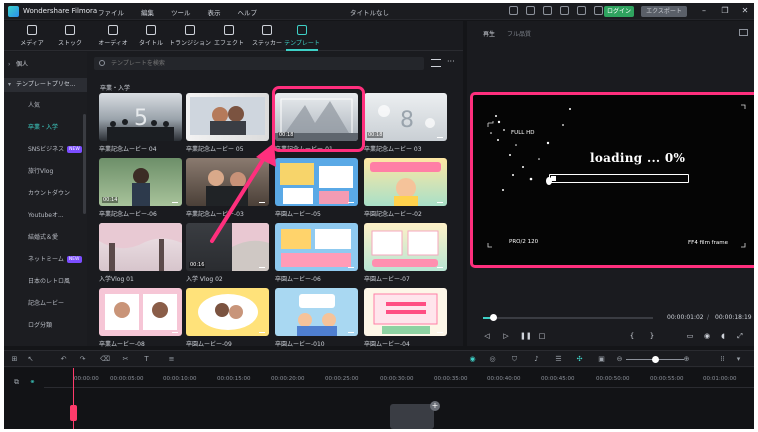 Image resolution: width=758 pixels, height=432 pixels. Describe the element at coordinates (513, 10) in the screenshot. I see `save-icon` at that location.